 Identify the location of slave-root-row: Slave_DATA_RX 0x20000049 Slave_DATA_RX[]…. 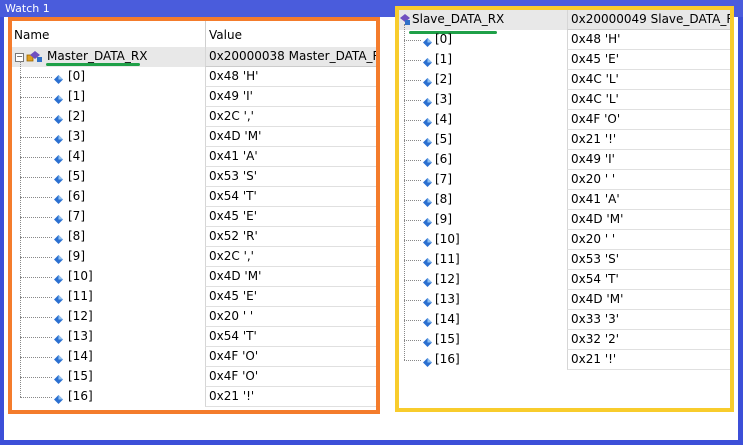
(564, 20).